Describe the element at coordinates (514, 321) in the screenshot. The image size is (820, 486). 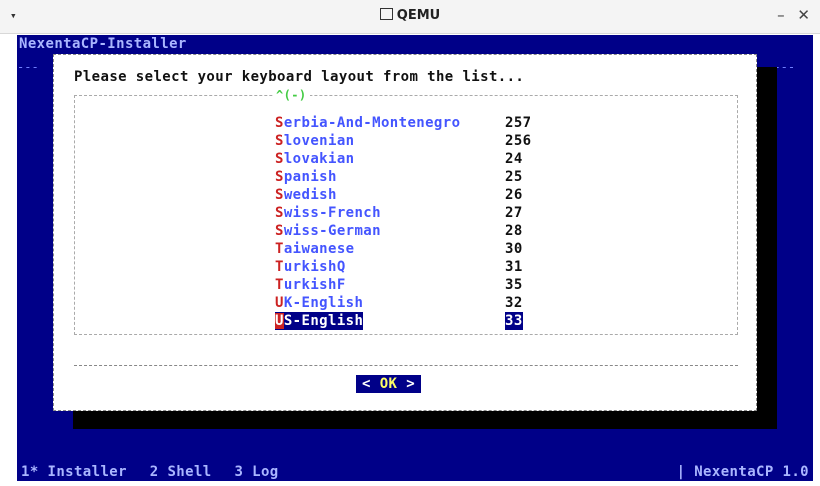
I see `layout-code: 33` at that location.